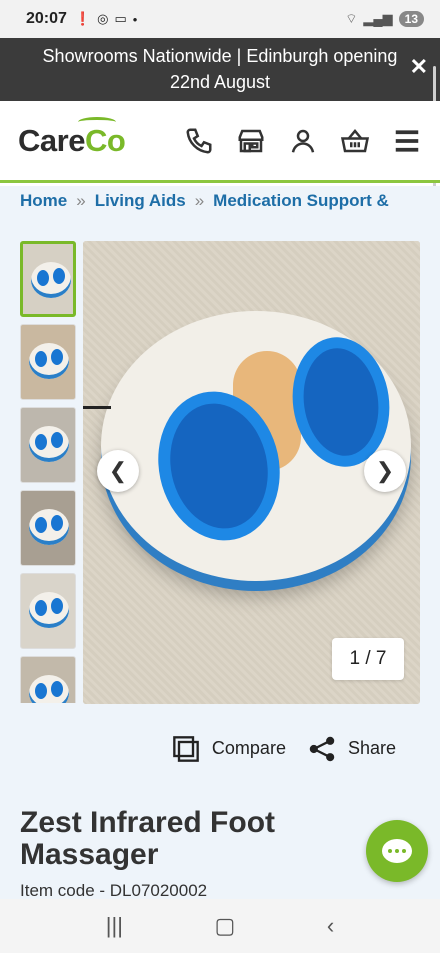 The height and width of the screenshot is (953, 440). I want to click on menu-icon, so click(407, 141).